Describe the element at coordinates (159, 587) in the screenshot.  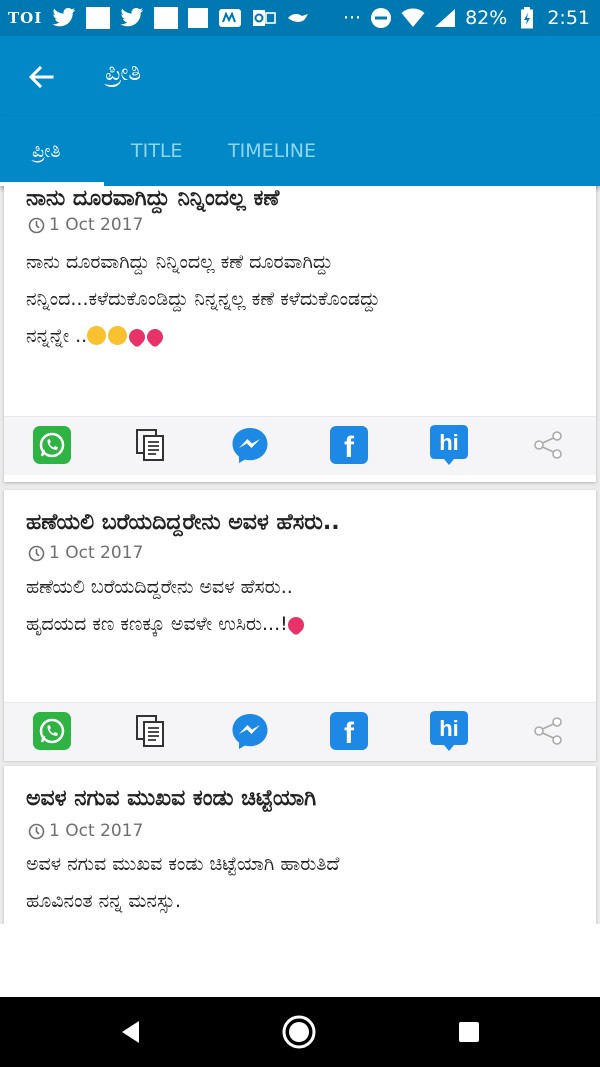
I see `post-line: ಹಣೆಯಲಿ ಬರೆಯದಿದ್ದರೇನು ಅವಳ ಹೆಸರು..` at that location.